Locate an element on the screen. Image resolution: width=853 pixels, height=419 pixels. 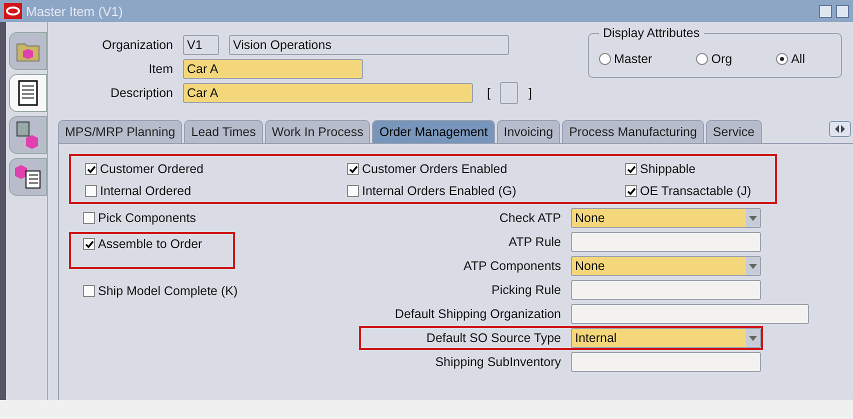
field-label: ATP Components is located at coordinates (511, 266).